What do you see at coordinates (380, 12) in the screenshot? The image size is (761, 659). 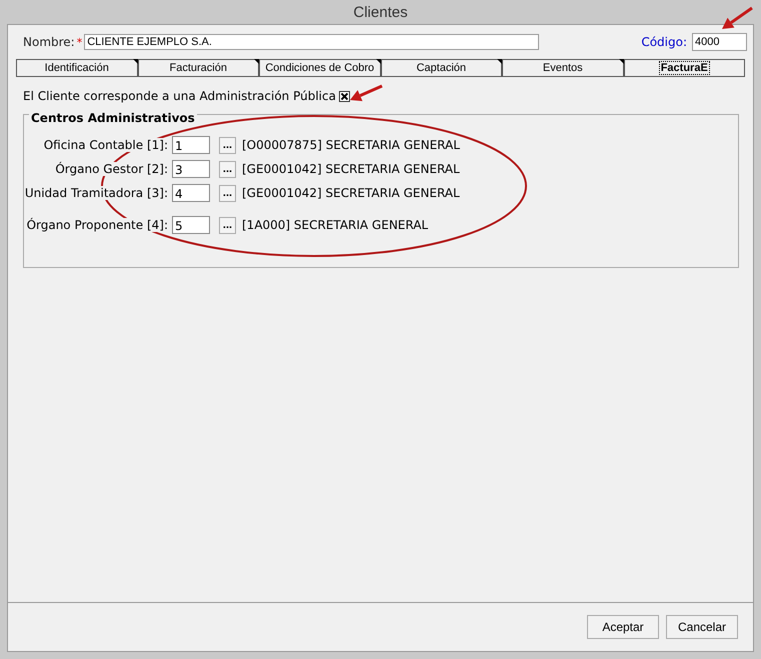 I see `window-title: Clientes` at bounding box center [380, 12].